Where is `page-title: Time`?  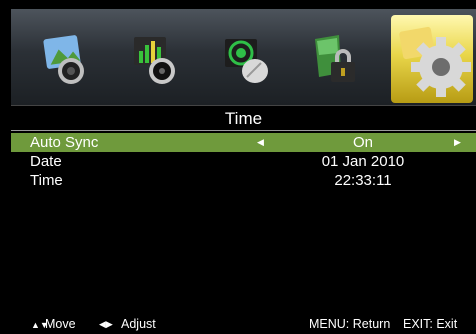 page-title: Time is located at coordinates (243, 119).